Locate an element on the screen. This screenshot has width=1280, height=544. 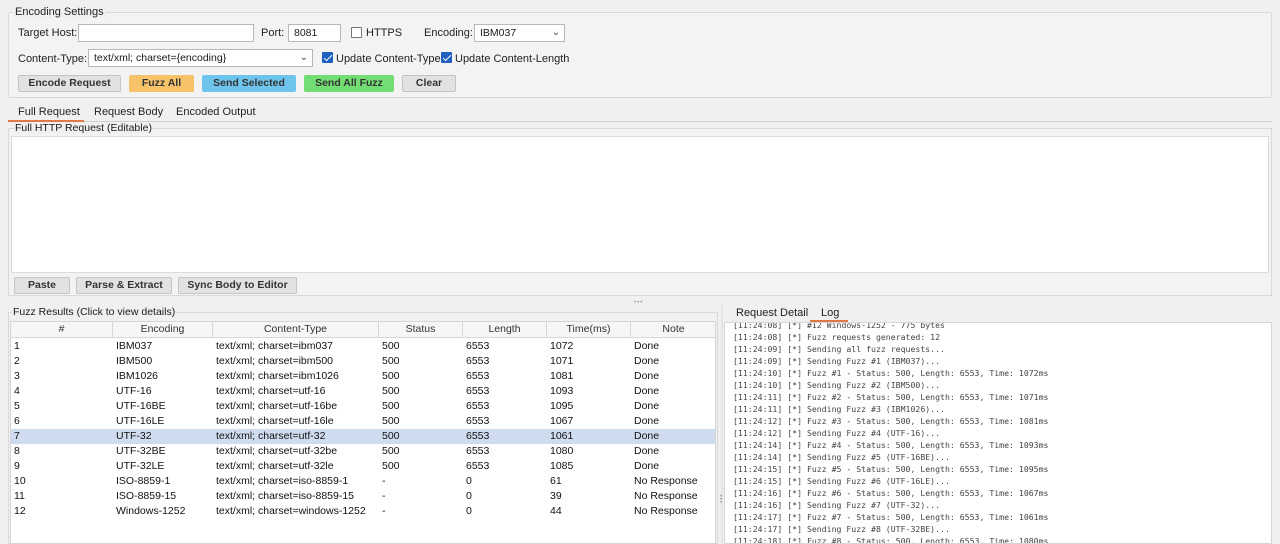
tab-request-body: Request Body is located at coordinates (128, 112).